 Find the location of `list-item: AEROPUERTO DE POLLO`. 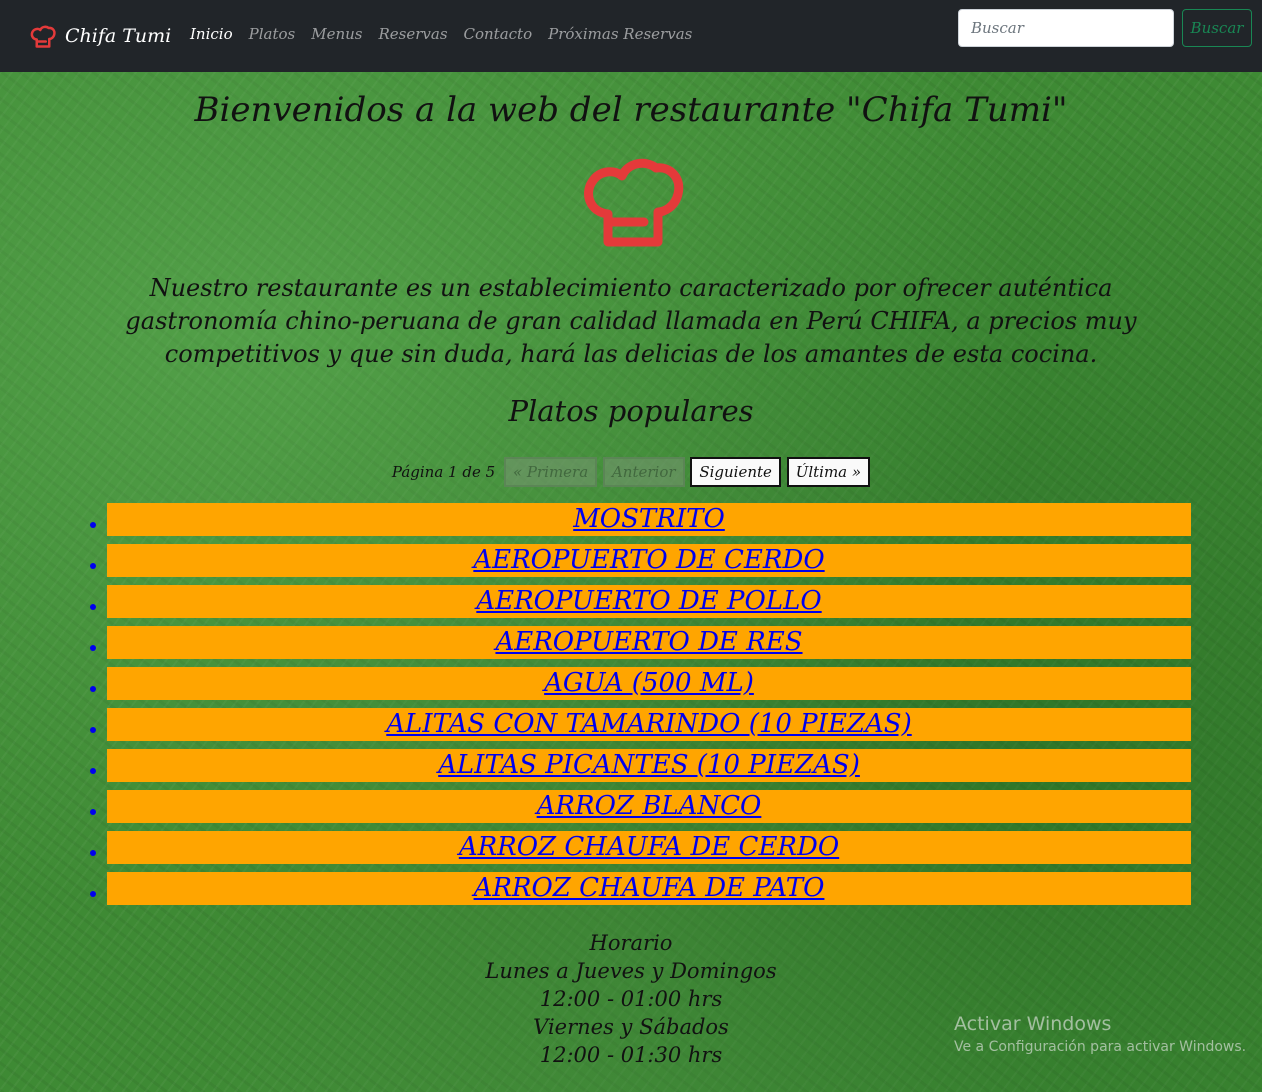

list-item: AEROPUERTO DE POLLO is located at coordinates (640, 601).